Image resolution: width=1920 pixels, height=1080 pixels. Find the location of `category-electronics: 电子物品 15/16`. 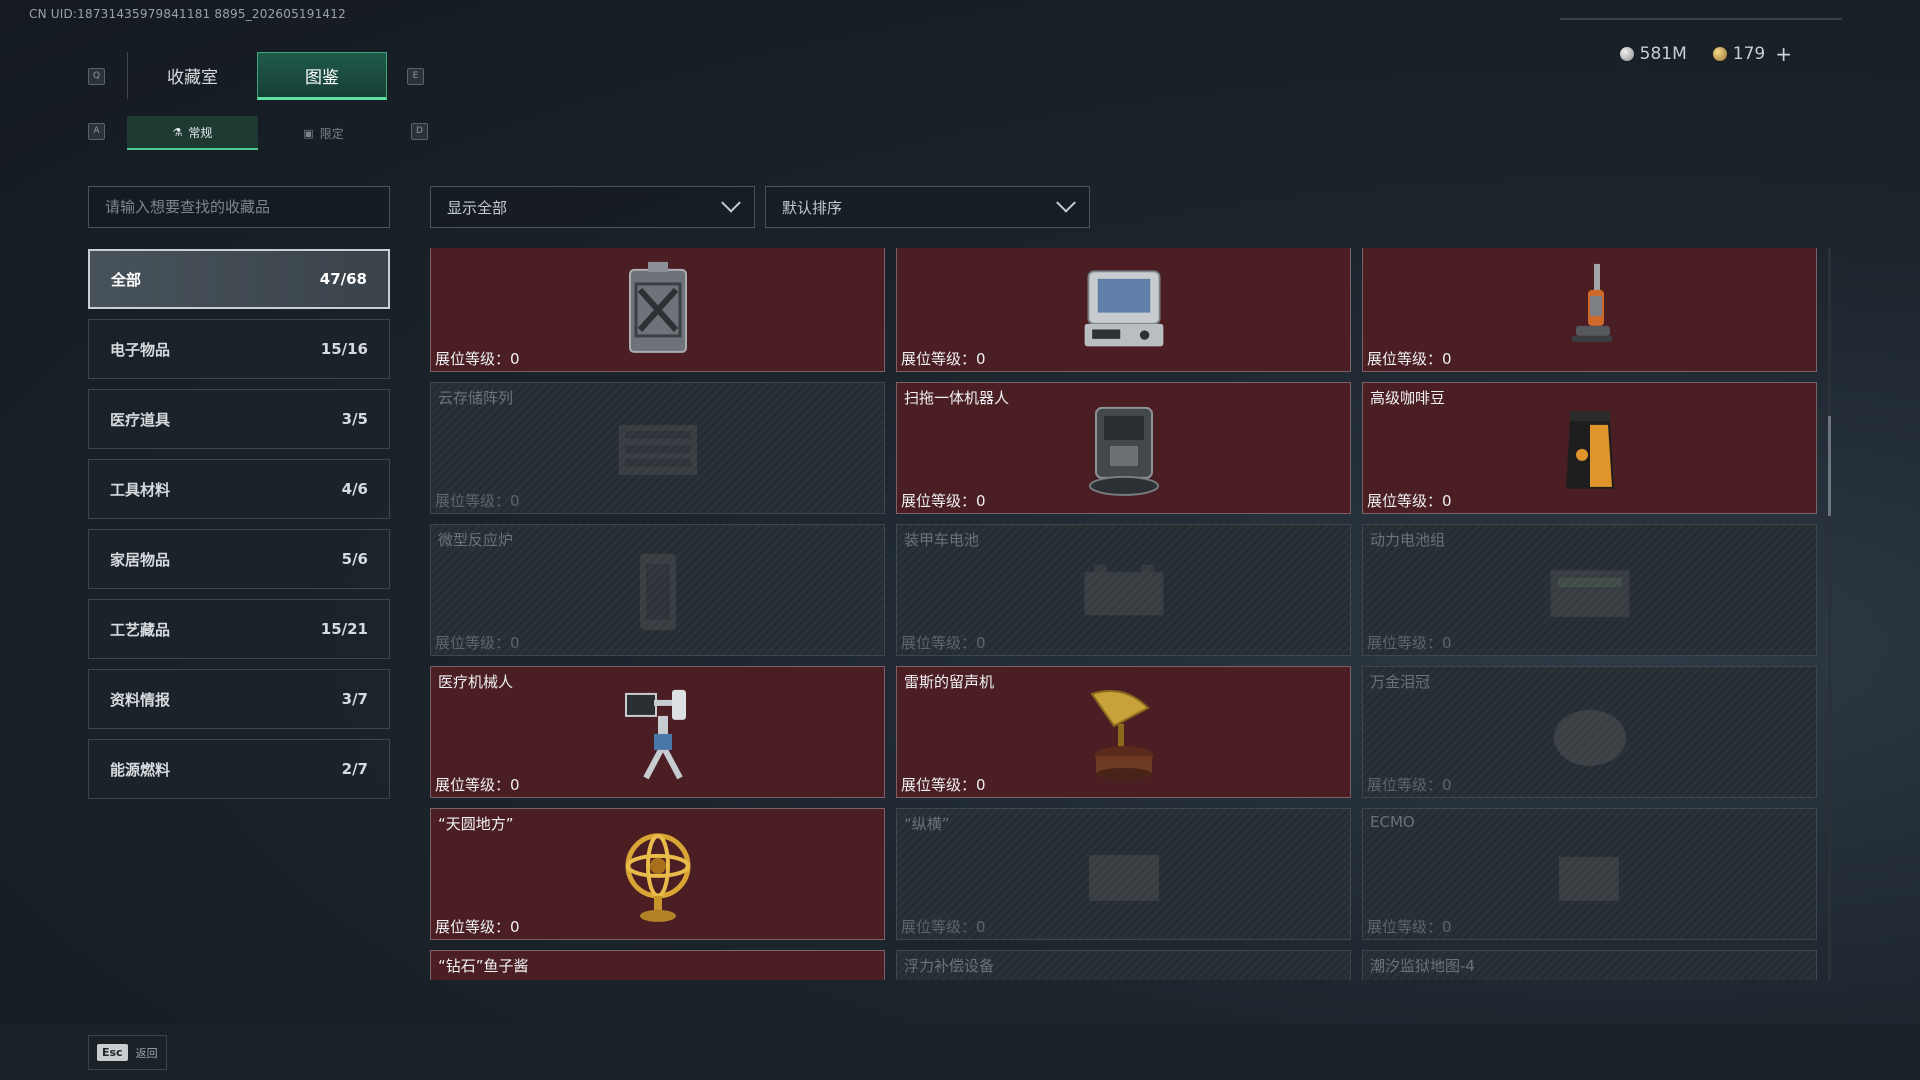

category-electronics: 电子物品 15/16 is located at coordinates (239, 349).